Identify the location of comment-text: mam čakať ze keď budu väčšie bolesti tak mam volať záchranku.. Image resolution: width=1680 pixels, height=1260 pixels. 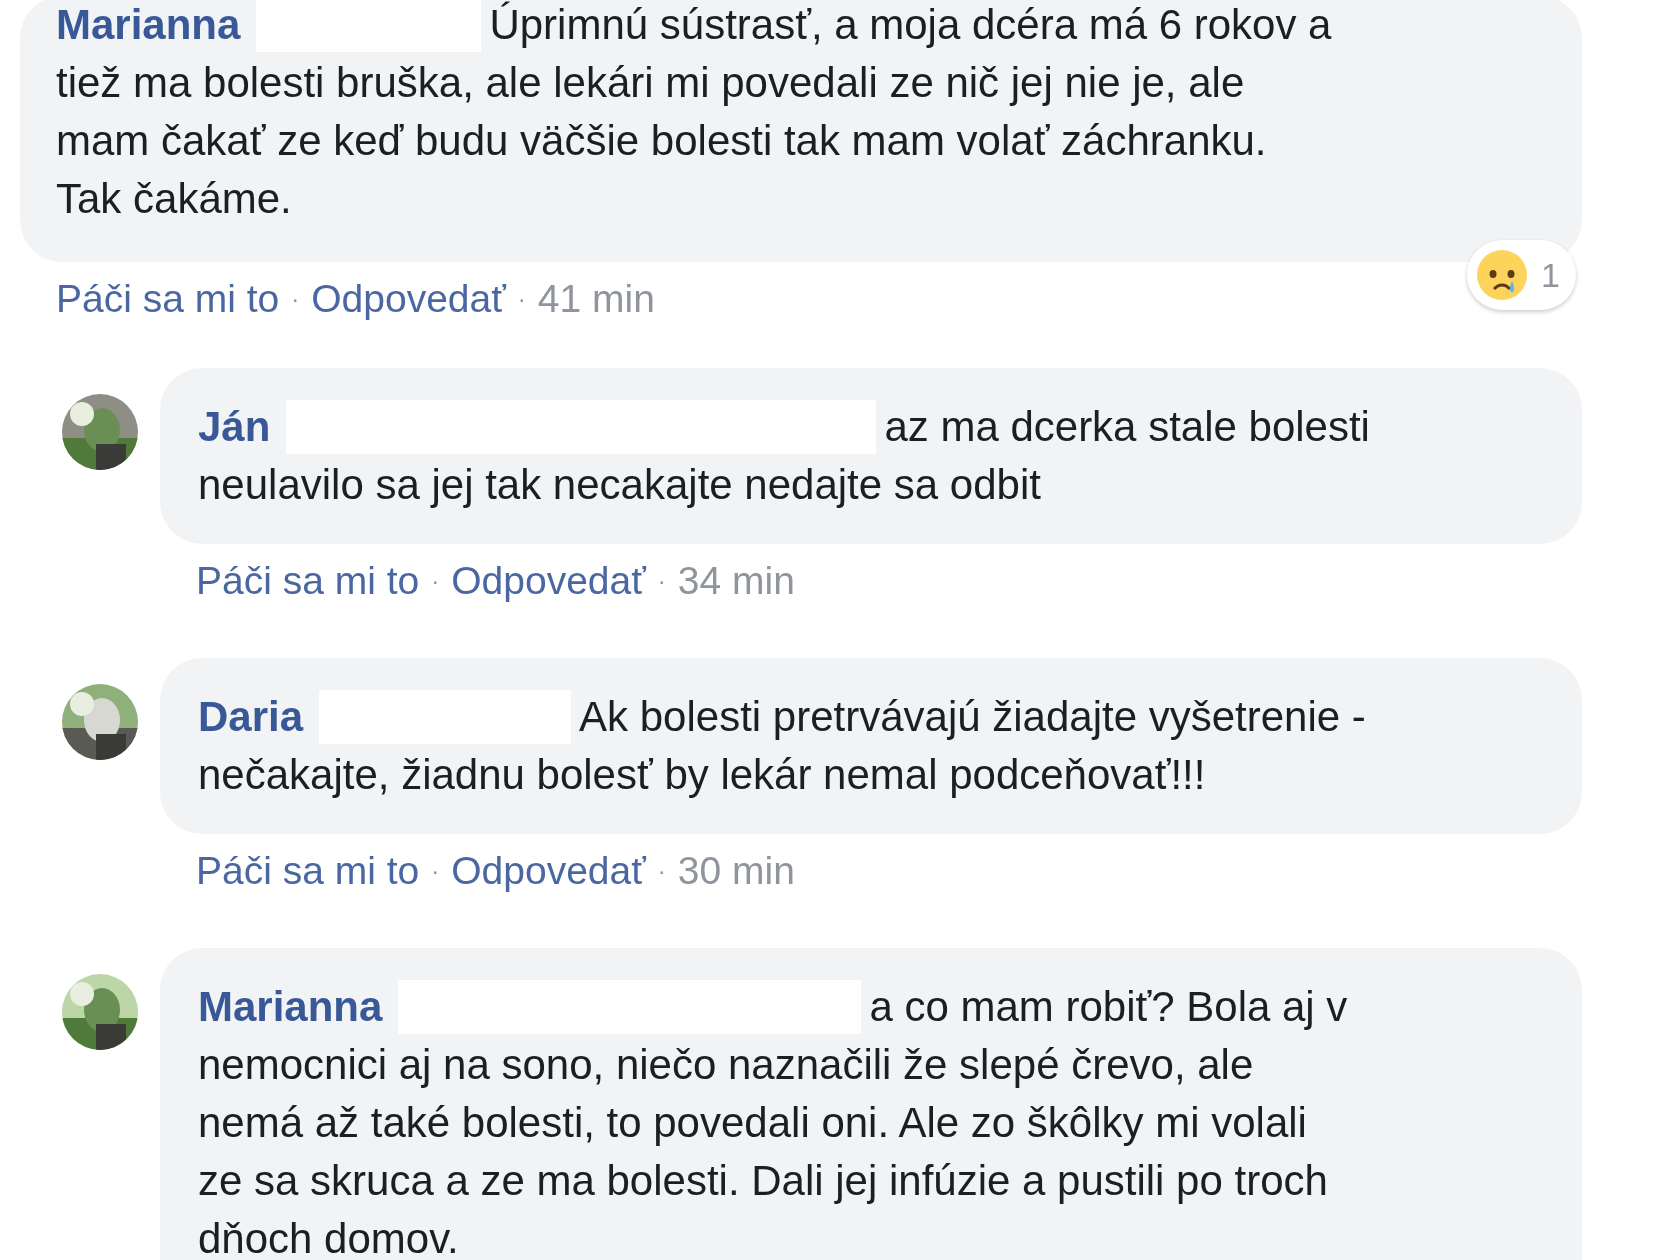
(661, 141).